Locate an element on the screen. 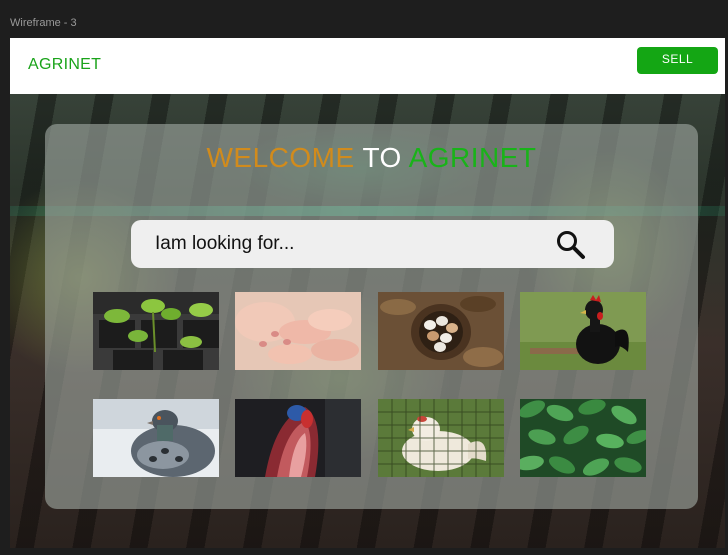 The width and height of the screenshot is (728, 555). seedlings-image is located at coordinates (156, 331).